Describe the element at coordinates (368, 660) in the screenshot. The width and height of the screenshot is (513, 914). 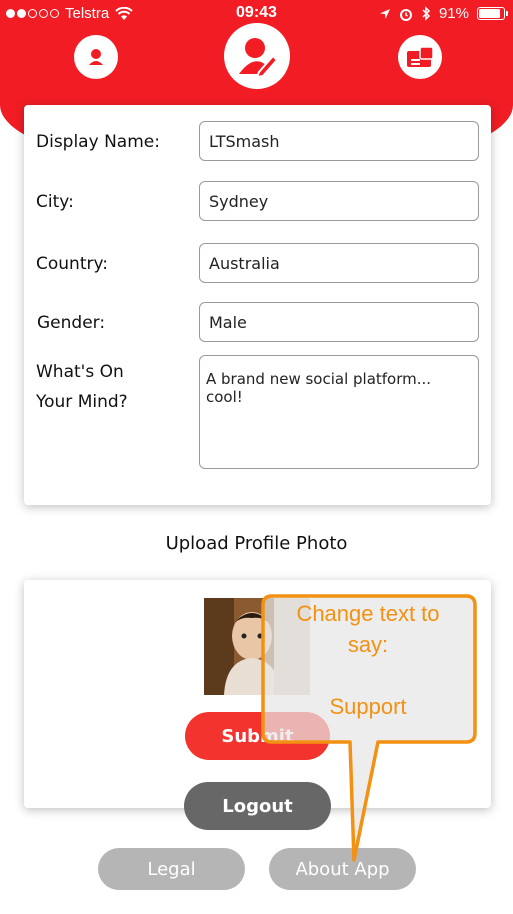
I see `annotation-text: Change text to say: Support` at that location.